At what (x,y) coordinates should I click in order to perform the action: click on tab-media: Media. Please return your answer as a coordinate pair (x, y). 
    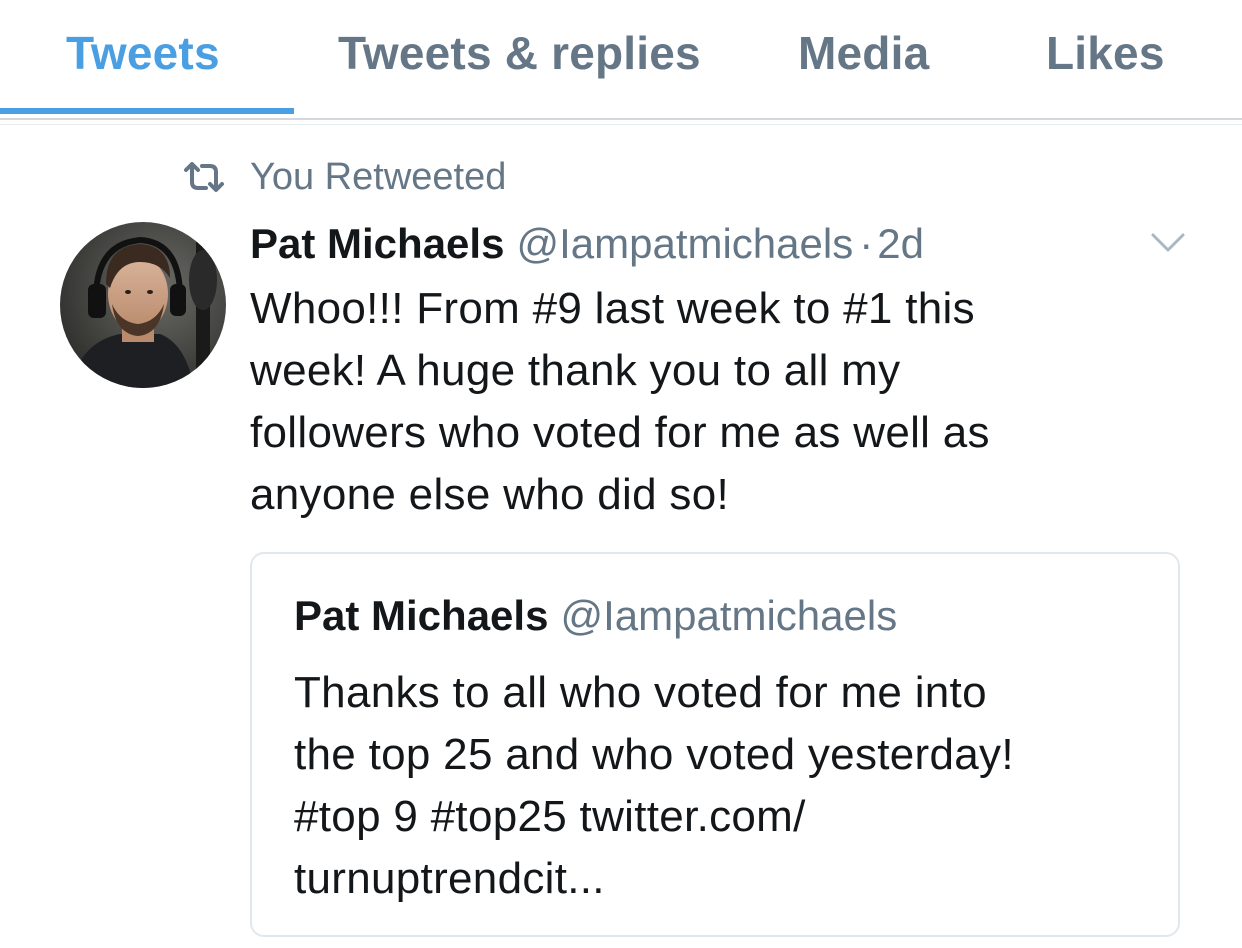
    Looking at the image, I should click on (874, 56).